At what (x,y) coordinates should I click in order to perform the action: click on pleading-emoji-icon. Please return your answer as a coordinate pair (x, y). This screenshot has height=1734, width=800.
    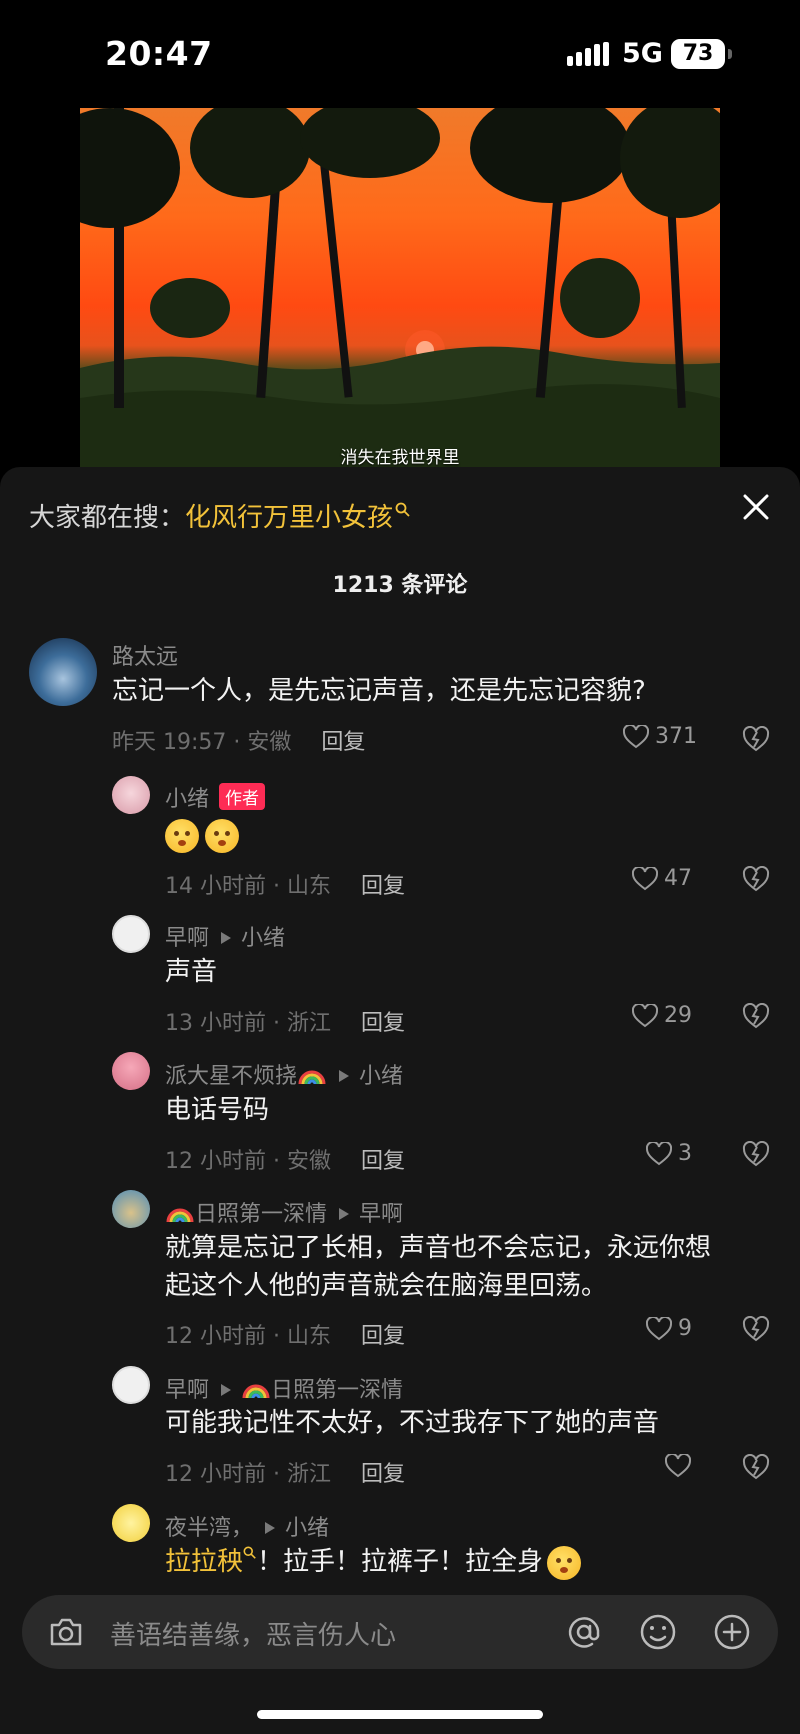
    Looking at the image, I should click on (222, 835).